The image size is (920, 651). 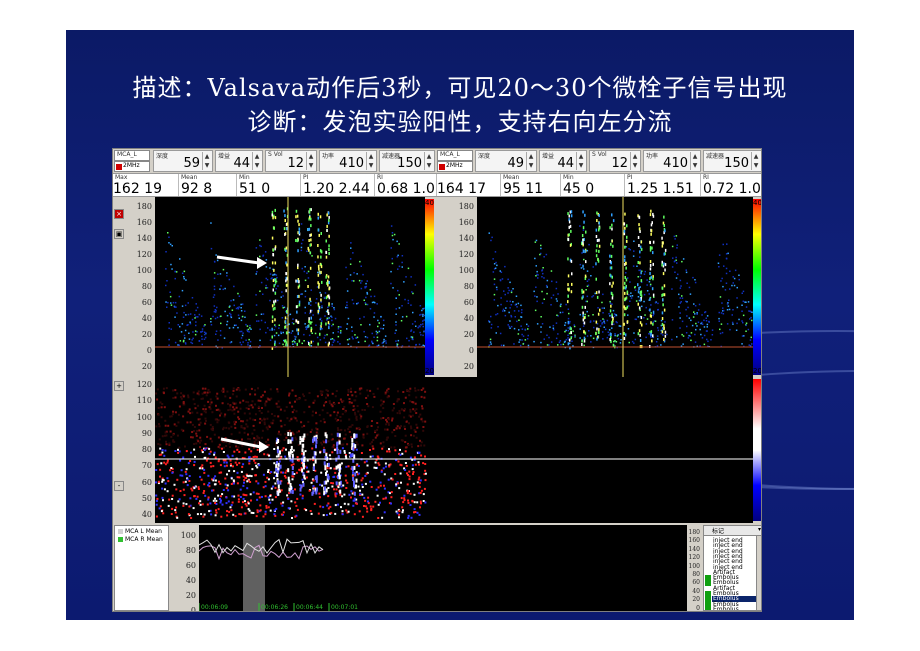 What do you see at coordinates (757, 203) in the screenshot?
I see `colorbar-max-right: 40` at bounding box center [757, 203].